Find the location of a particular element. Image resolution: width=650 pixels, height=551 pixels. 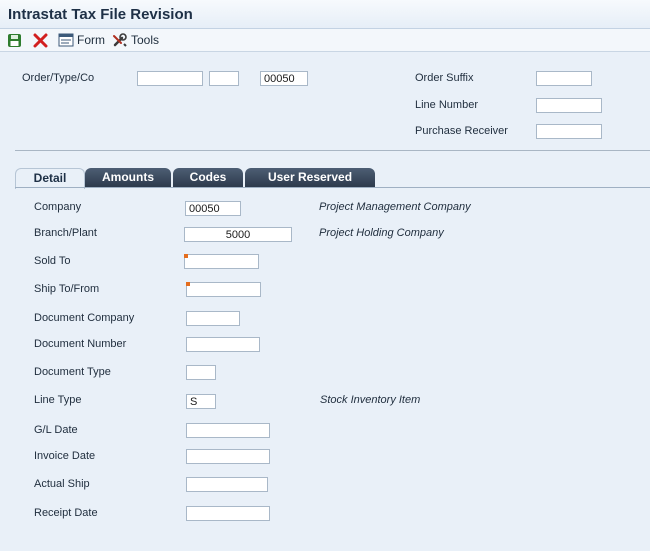

invoice-date-label: Invoice Date is located at coordinates (65, 456).